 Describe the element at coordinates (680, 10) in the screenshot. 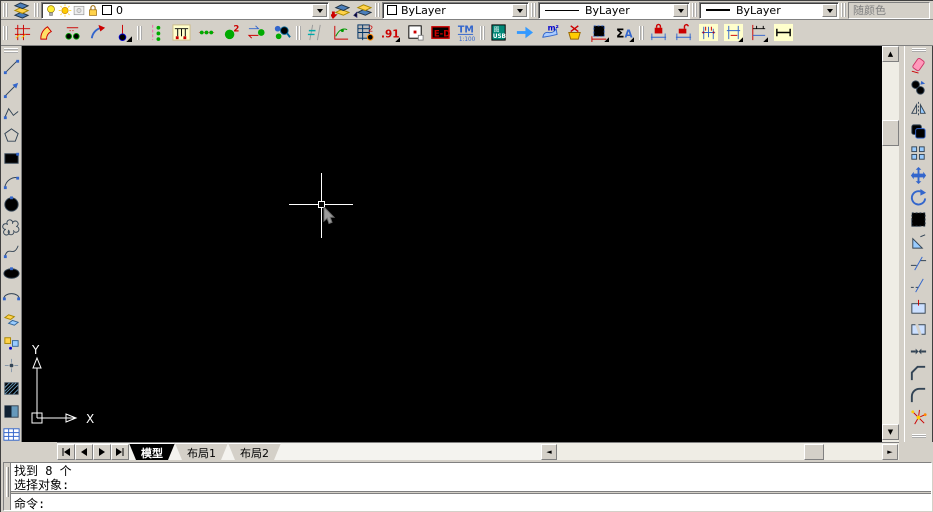

I see `linetype-combo-dropdown` at that location.